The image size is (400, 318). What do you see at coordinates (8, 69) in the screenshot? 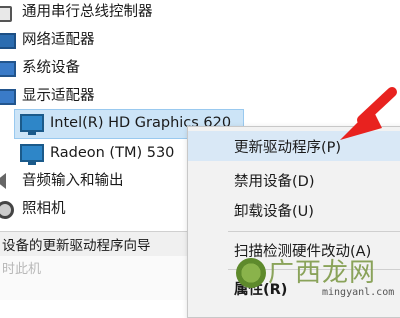
I see `system-device-icon` at bounding box center [8, 69].